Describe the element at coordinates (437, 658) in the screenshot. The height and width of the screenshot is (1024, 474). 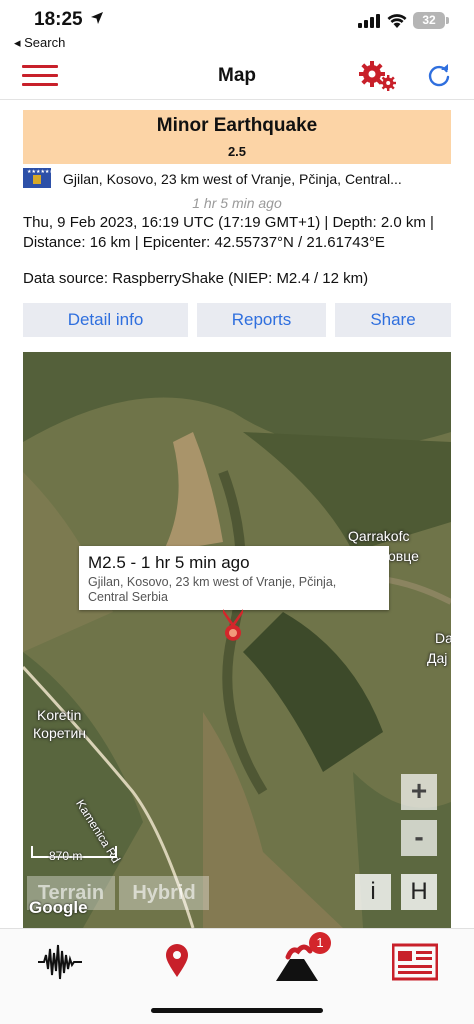
I see `map-label-da-cyrillic: Дај` at that location.